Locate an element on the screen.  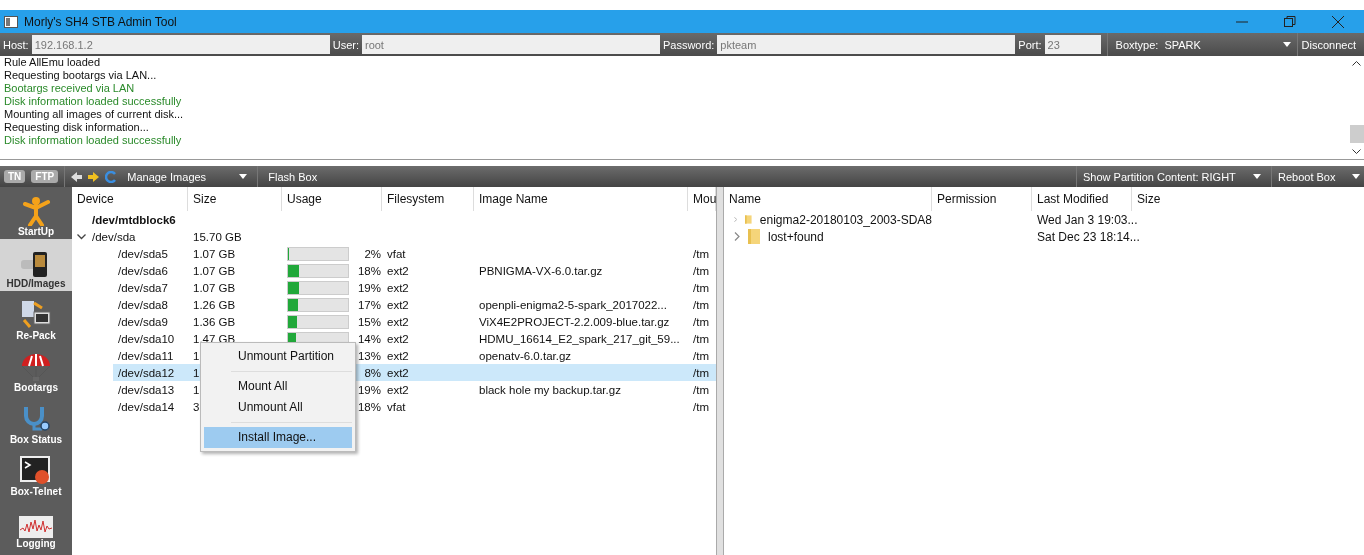
folder-icon is located at coordinates (748, 219).